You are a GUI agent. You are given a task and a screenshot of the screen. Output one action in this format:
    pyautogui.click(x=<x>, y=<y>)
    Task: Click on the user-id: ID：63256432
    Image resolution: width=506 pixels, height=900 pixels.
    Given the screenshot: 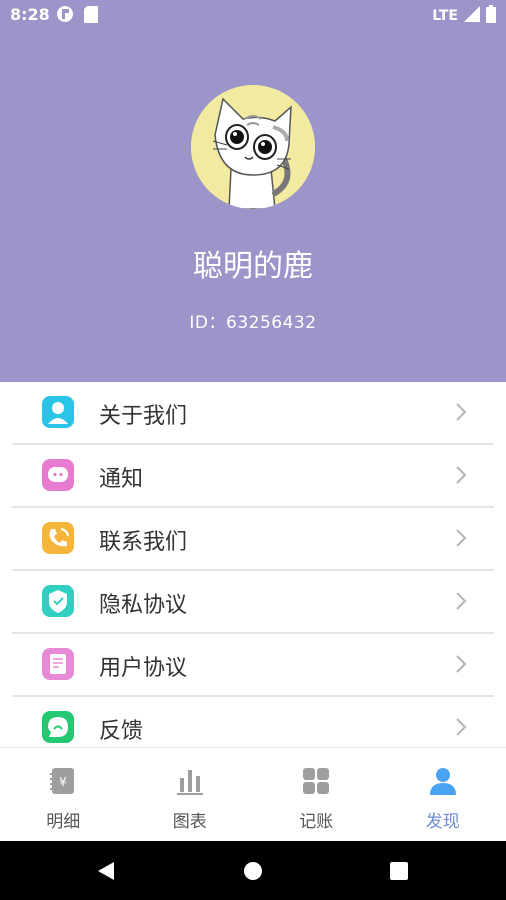 What is the action you would take?
    pyautogui.click(x=253, y=323)
    